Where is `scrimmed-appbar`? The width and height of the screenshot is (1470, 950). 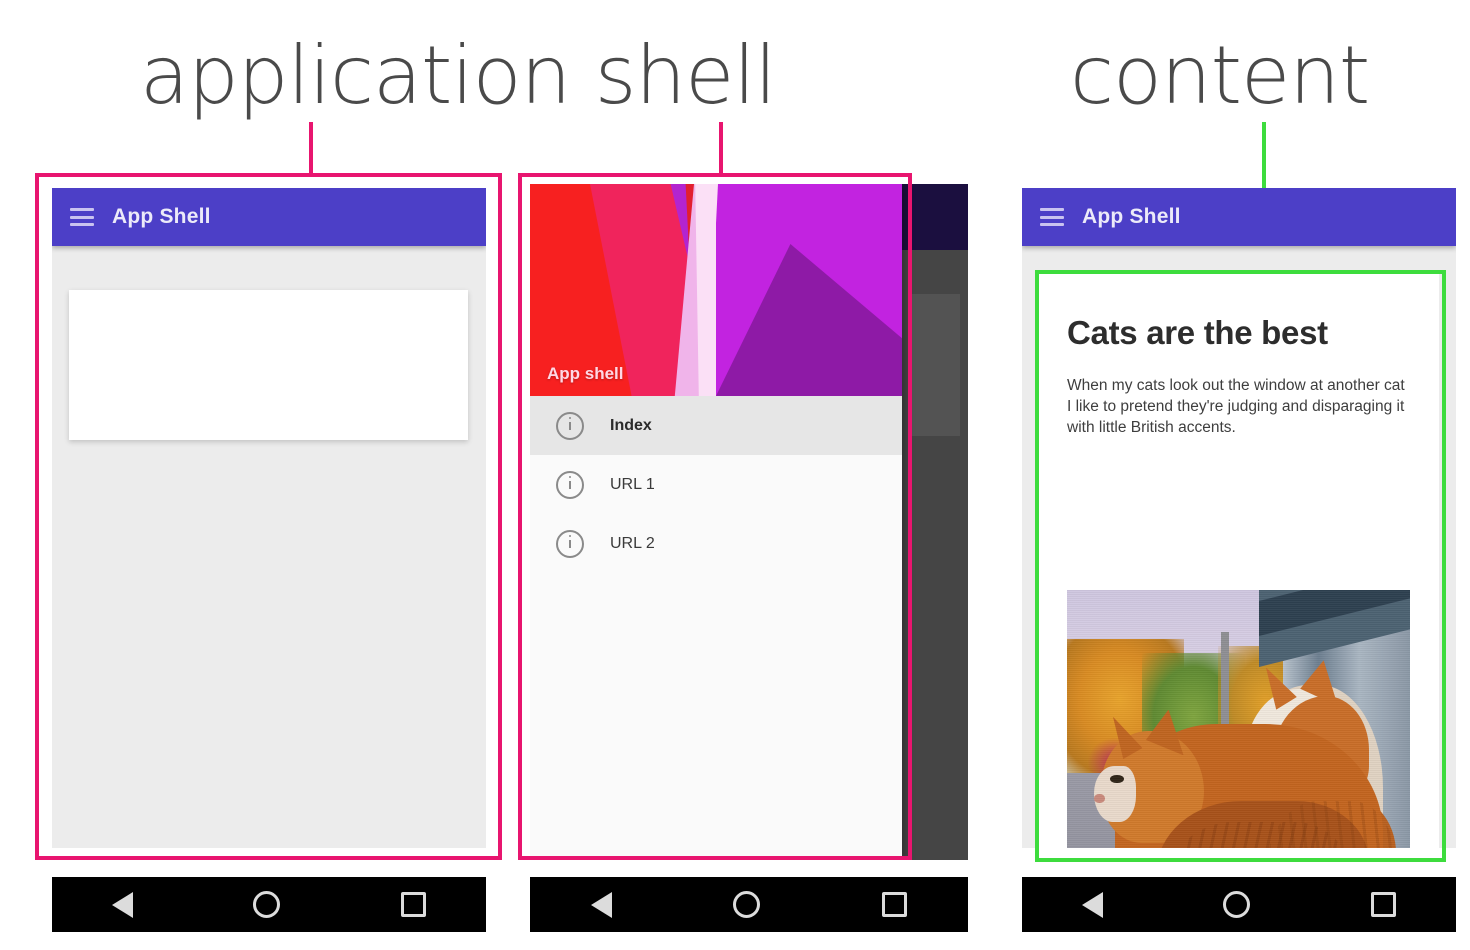
scrimmed-appbar is located at coordinates (934, 217).